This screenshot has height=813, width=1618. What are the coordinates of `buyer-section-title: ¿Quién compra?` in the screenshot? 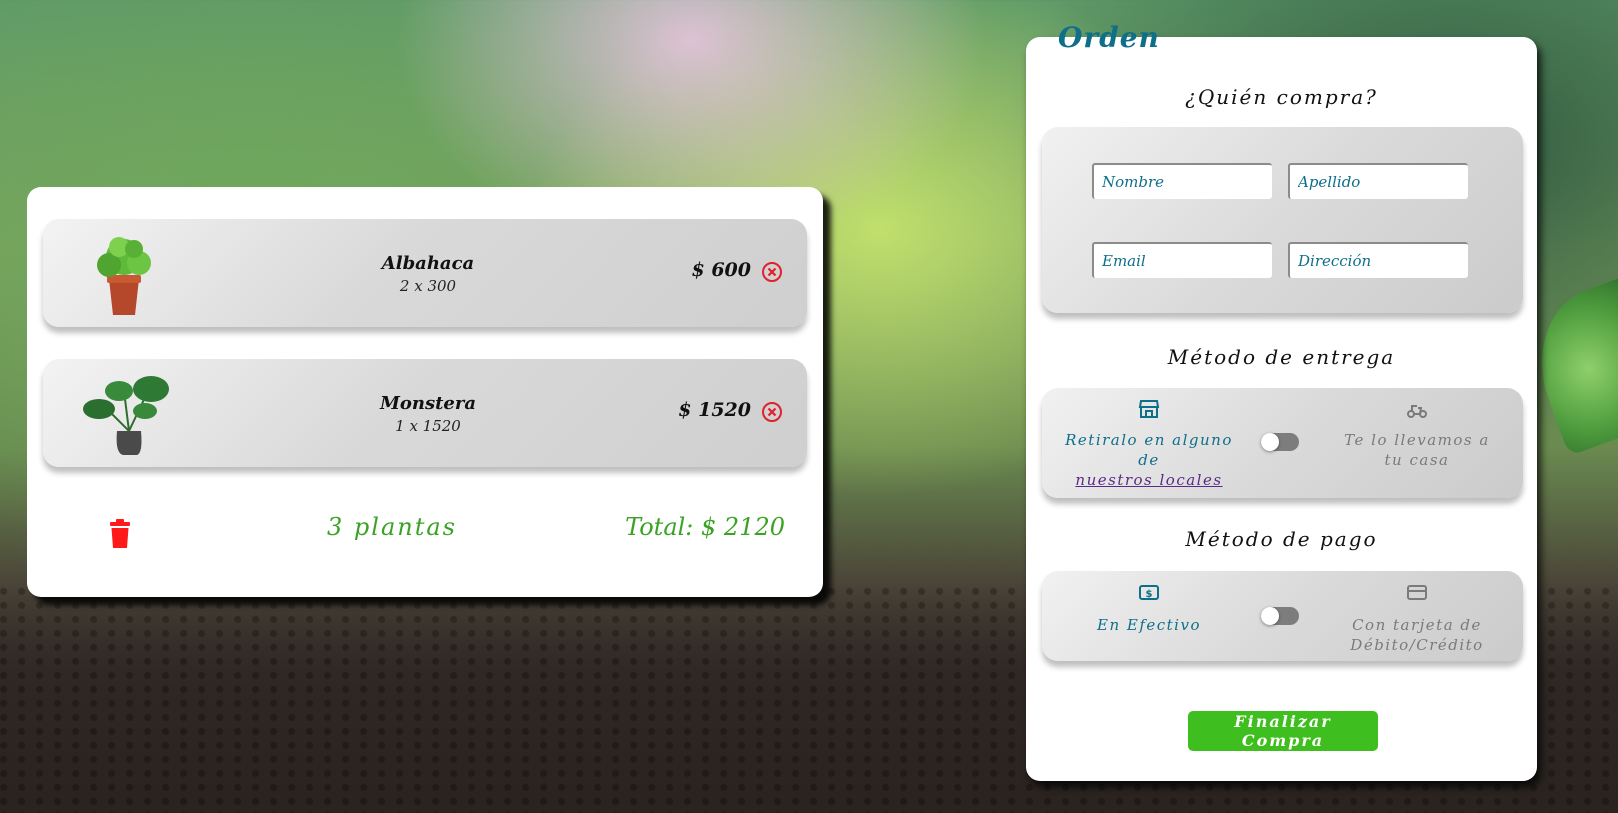 It's located at (1281, 97).